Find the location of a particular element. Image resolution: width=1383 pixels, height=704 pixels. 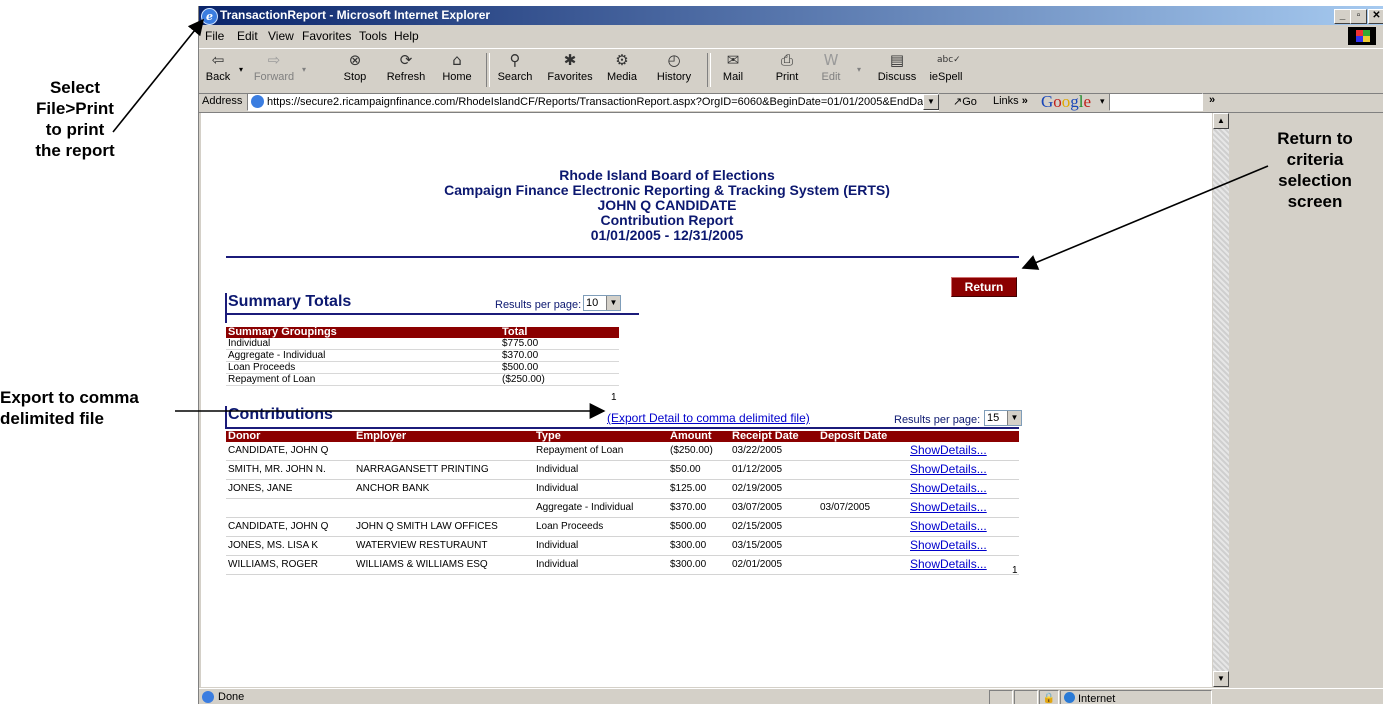

col-amount: Amount is located at coordinates (699, 436).